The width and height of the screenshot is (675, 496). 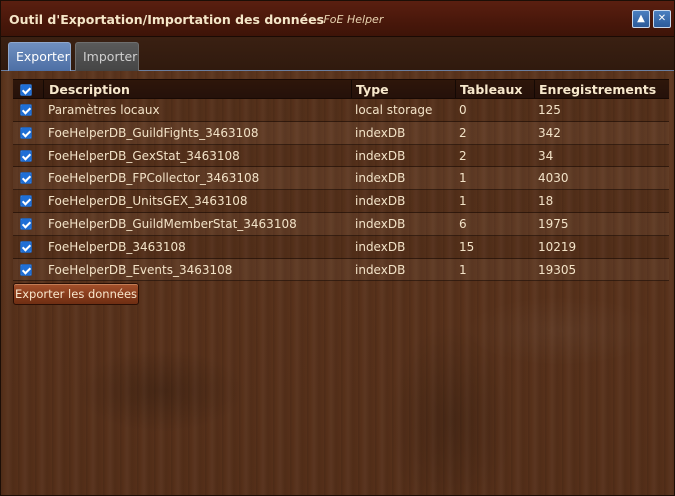 I want to click on header-select-all-cell, so click(x=28, y=89).